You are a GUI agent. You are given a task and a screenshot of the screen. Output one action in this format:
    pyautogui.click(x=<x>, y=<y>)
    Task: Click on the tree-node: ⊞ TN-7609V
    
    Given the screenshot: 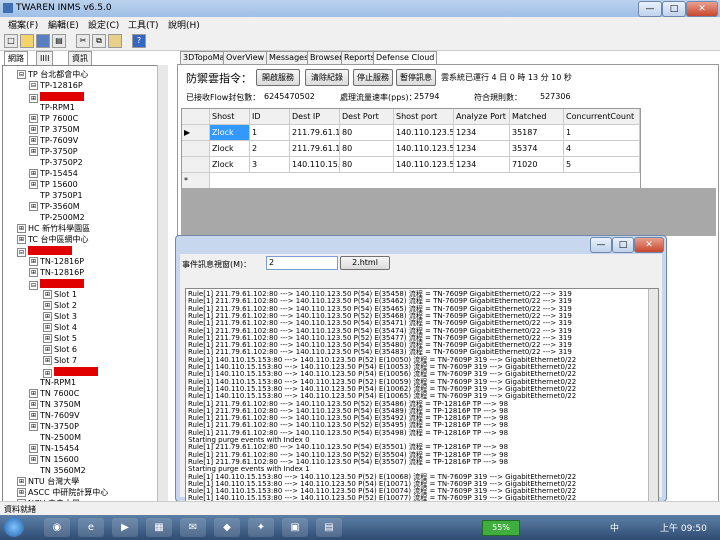 What is the action you would take?
    pyautogui.click(x=54, y=416)
    